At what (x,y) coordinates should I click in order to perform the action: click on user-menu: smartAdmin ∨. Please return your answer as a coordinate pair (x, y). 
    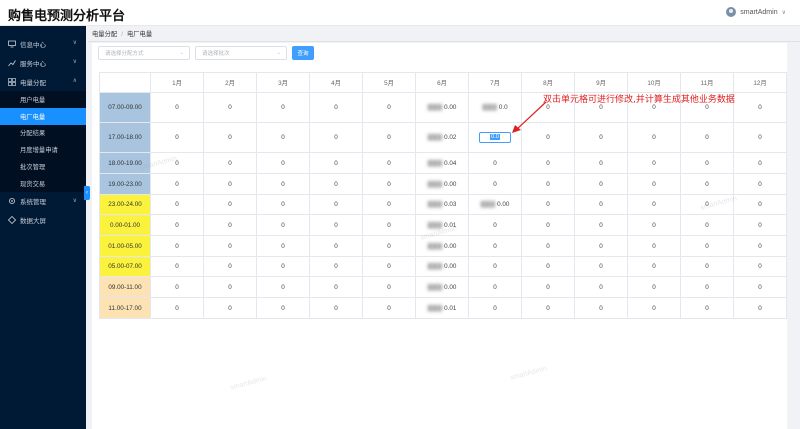
    Looking at the image, I should click on (756, 12).